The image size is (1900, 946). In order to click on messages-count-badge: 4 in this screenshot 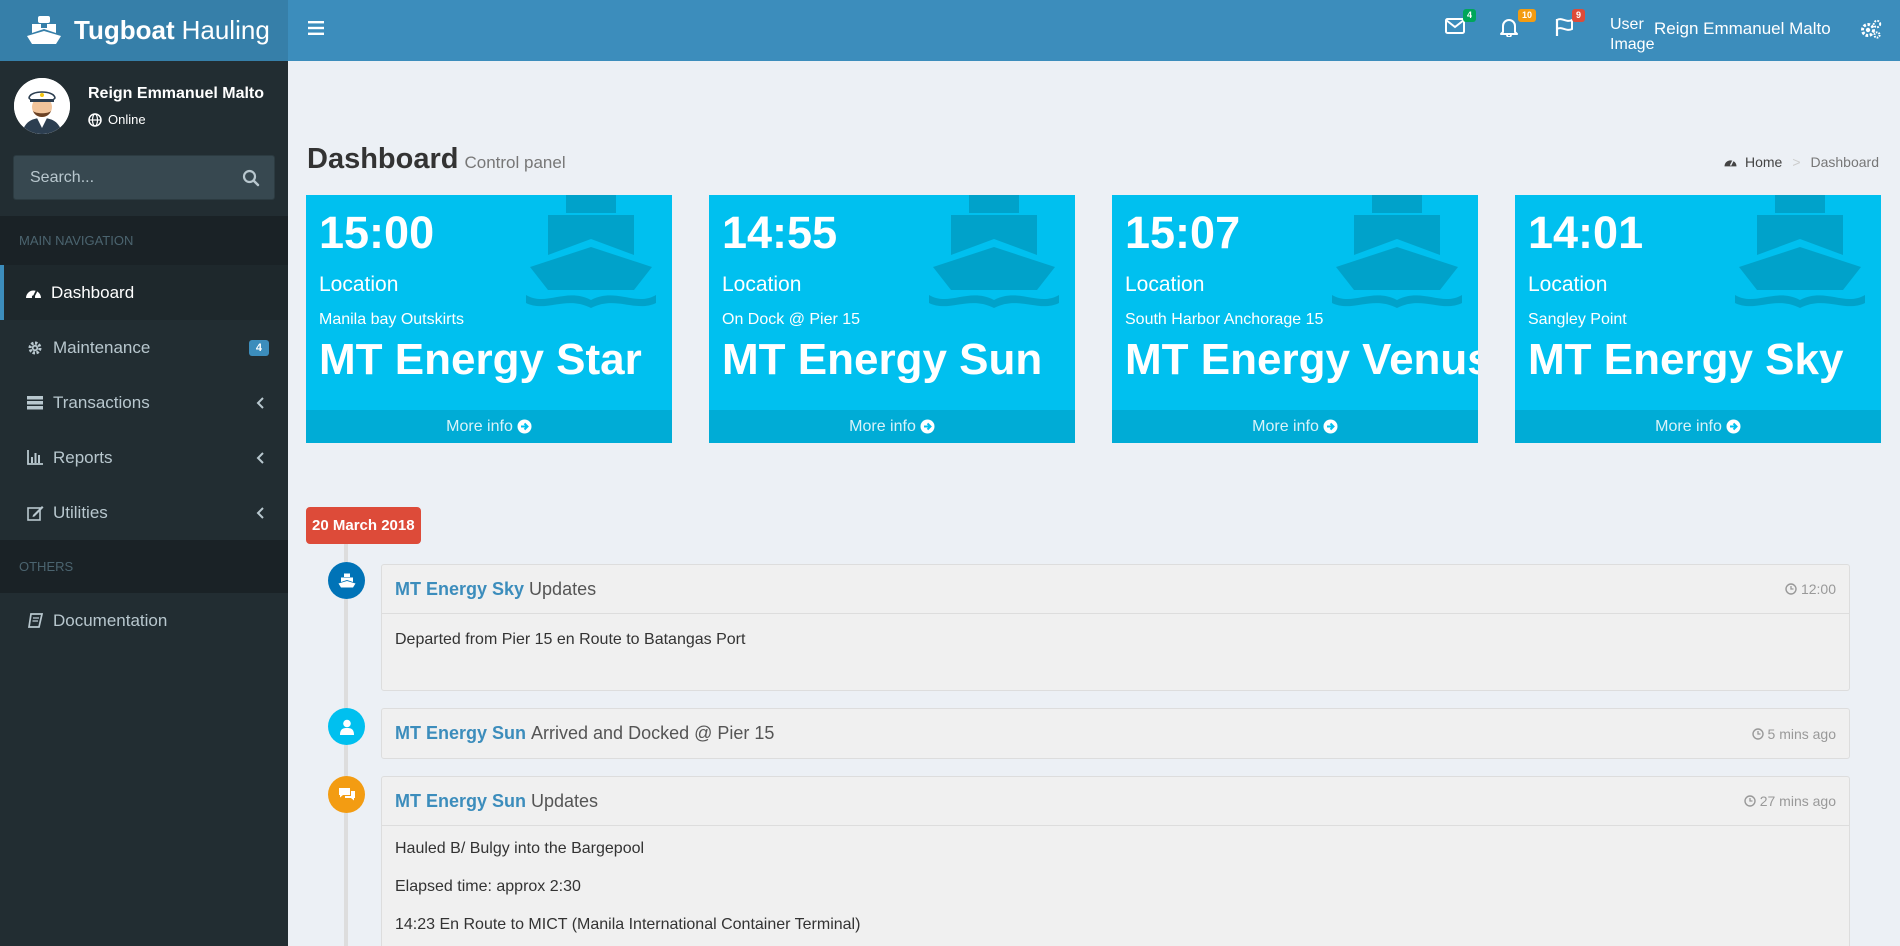, I will do `click(1469, 15)`.